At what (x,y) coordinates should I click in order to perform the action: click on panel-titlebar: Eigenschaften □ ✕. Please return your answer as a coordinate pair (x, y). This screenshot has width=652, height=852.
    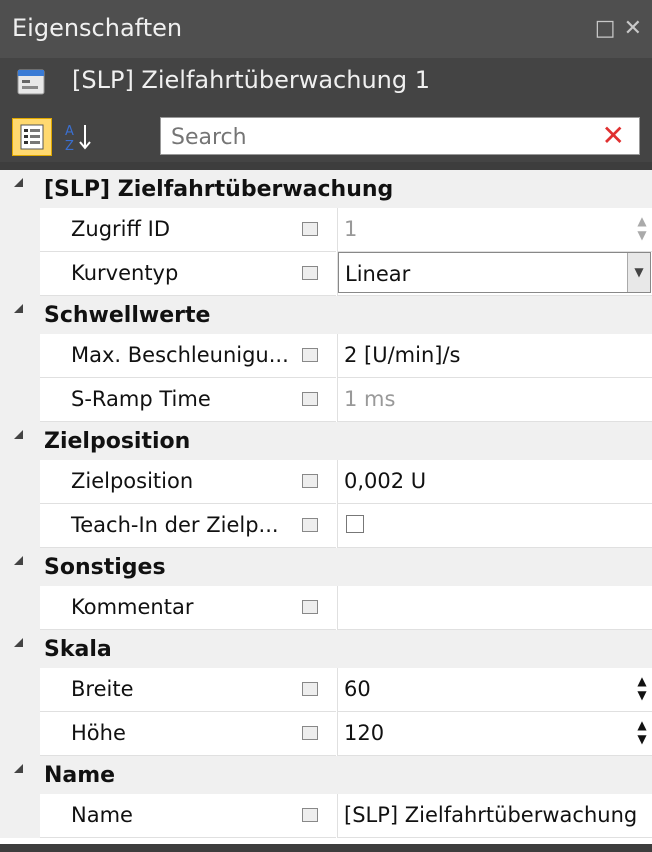
    Looking at the image, I should click on (326, 29).